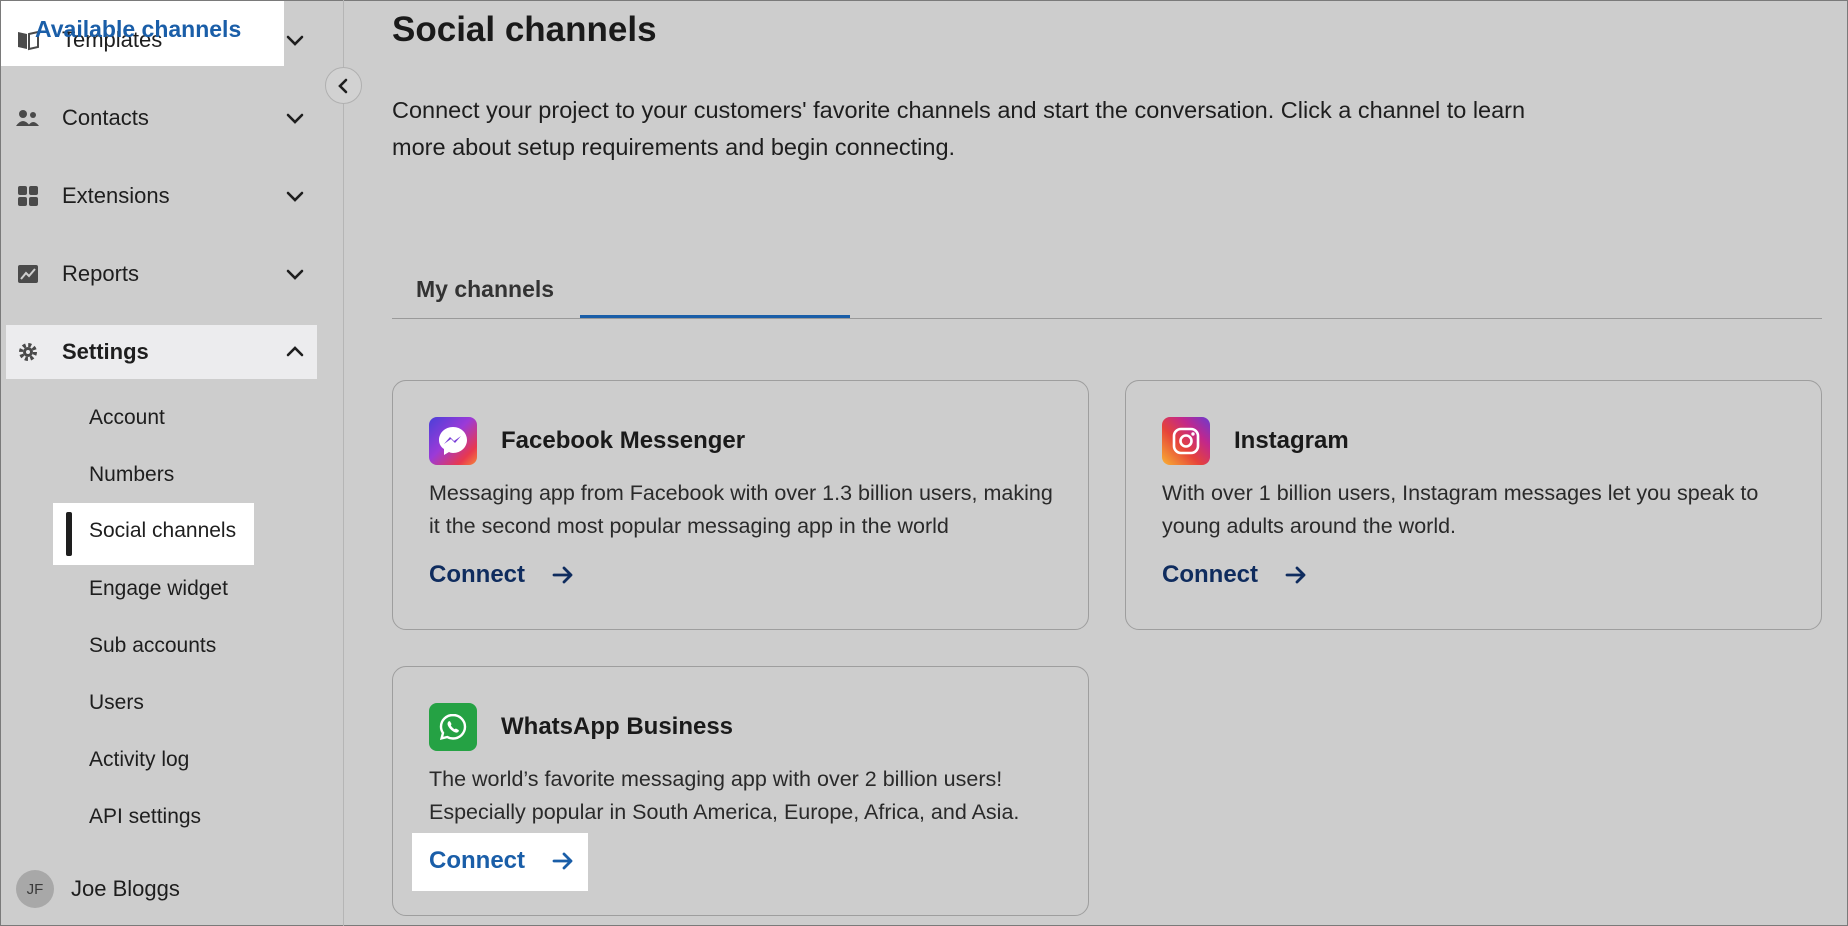  I want to click on sidebar-subitem-account: Account, so click(127, 418).